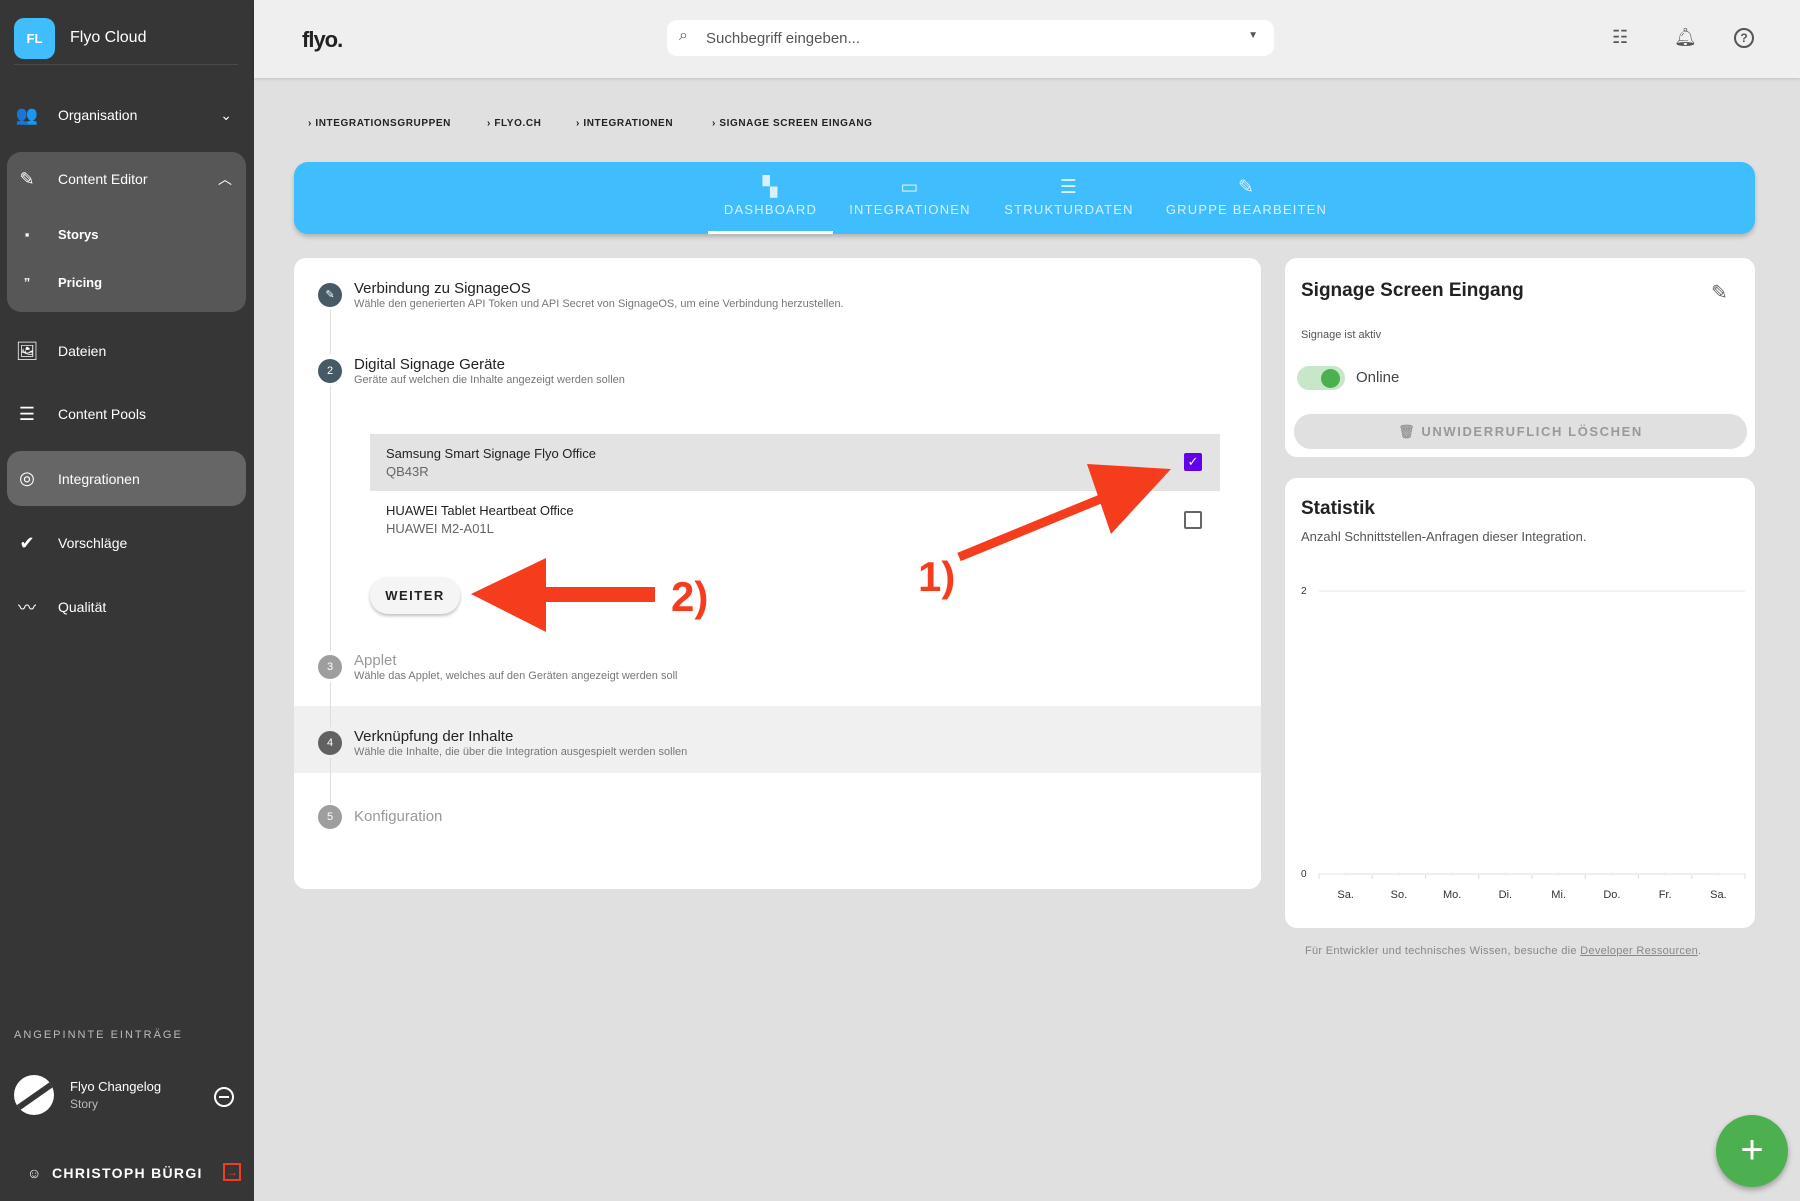 This screenshot has width=1800, height=1201. I want to click on sidebar-item-pricing: ” Pricing, so click(126, 282).